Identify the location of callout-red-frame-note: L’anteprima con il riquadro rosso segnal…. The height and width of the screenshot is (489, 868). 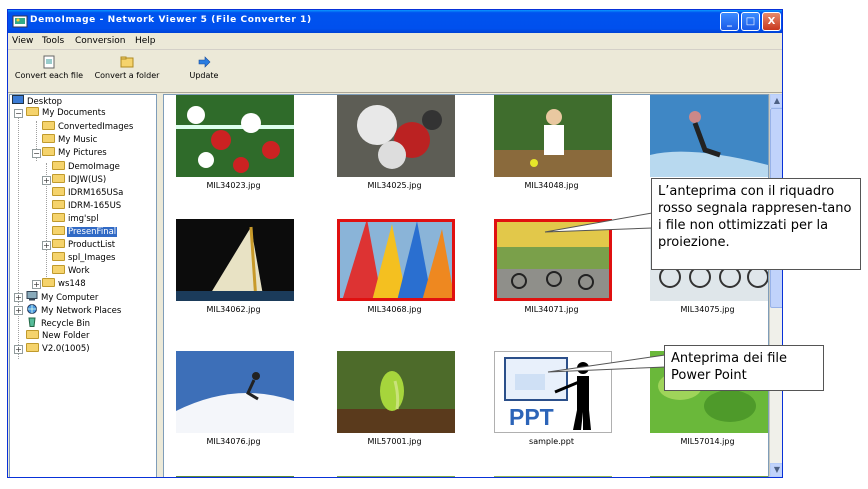
(756, 224).